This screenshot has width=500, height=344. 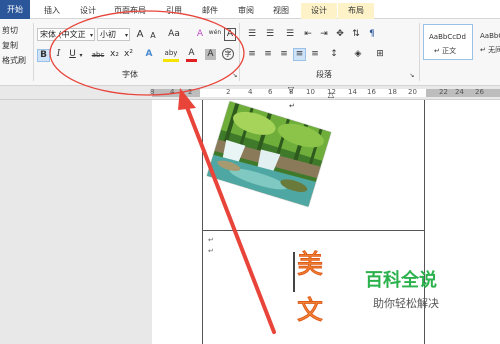 I want to click on annotation-arrow-shaft, so click(x=229, y=217).